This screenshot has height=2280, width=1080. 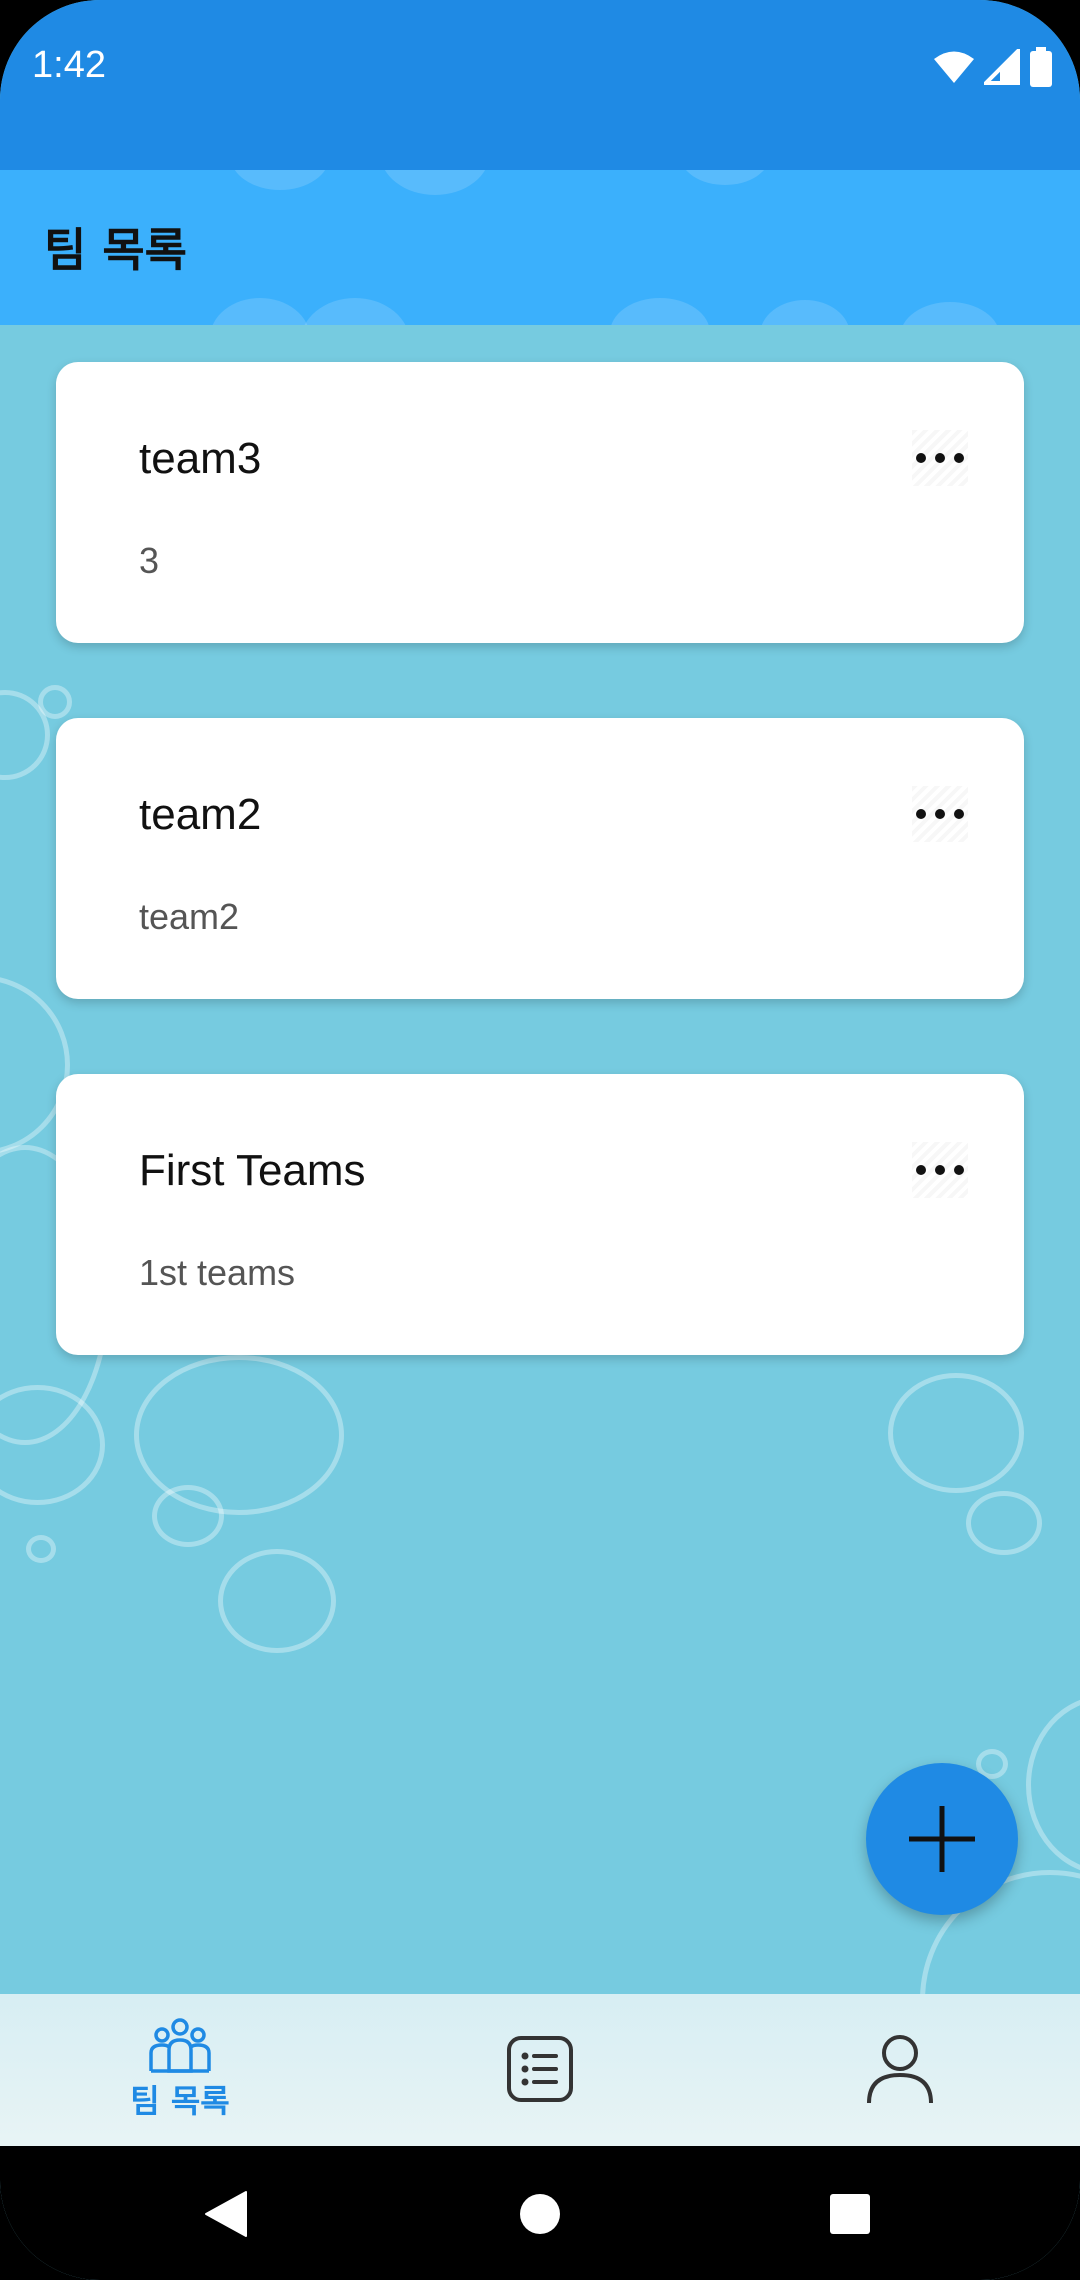 I want to click on cellular-signal-icon, so click(x=1002, y=67).